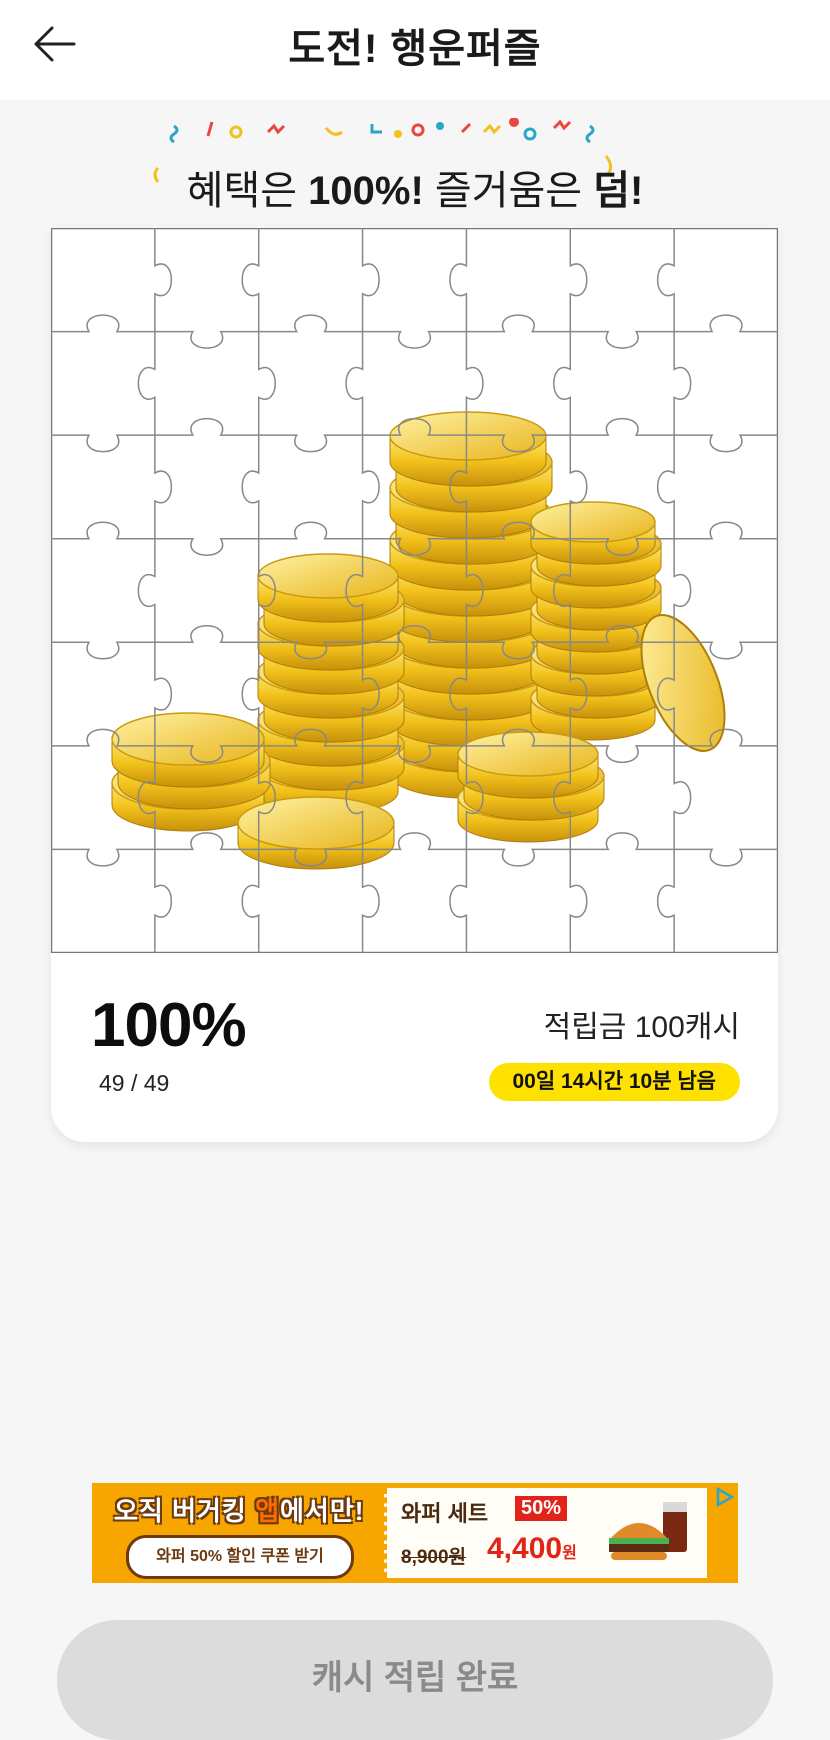 The image size is (830, 1740). I want to click on ad-choices-icon, so click(724, 1497).